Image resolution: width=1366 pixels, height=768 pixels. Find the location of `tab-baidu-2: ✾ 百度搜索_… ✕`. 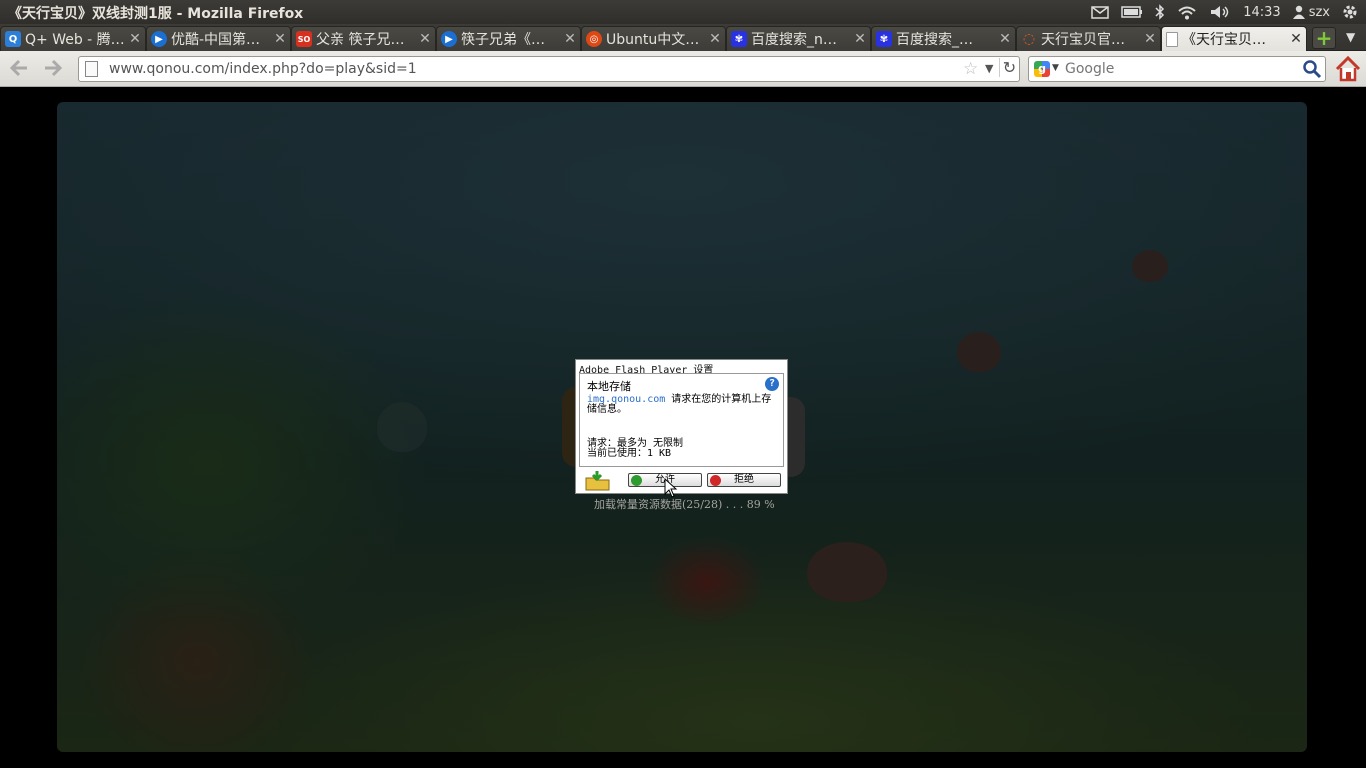

tab-baidu-2: ✾ 百度搜索_… ✕ is located at coordinates (943, 38).